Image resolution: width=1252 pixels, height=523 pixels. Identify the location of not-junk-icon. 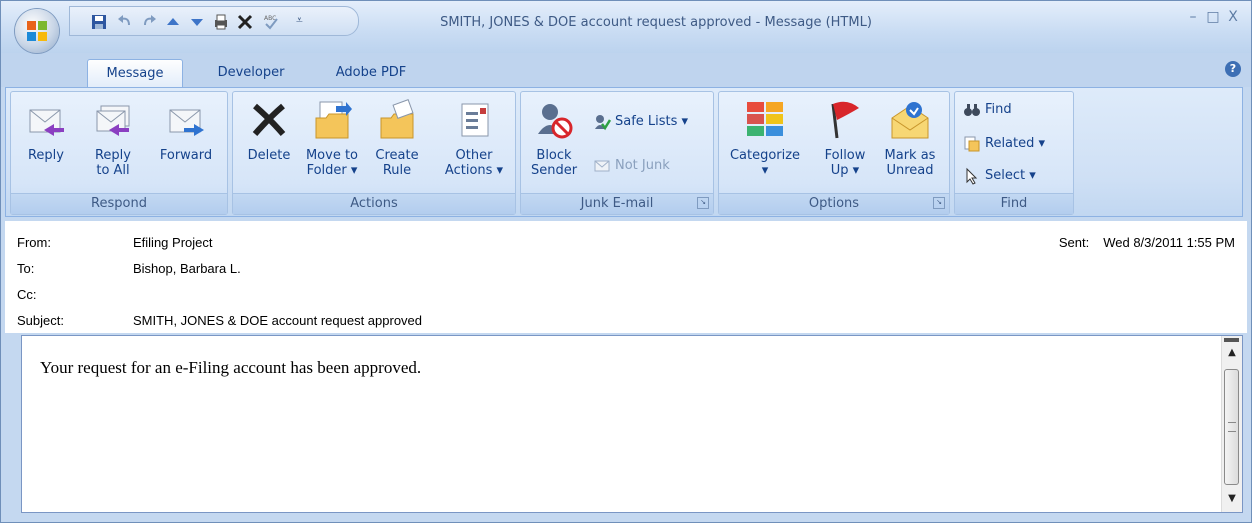
(602, 165).